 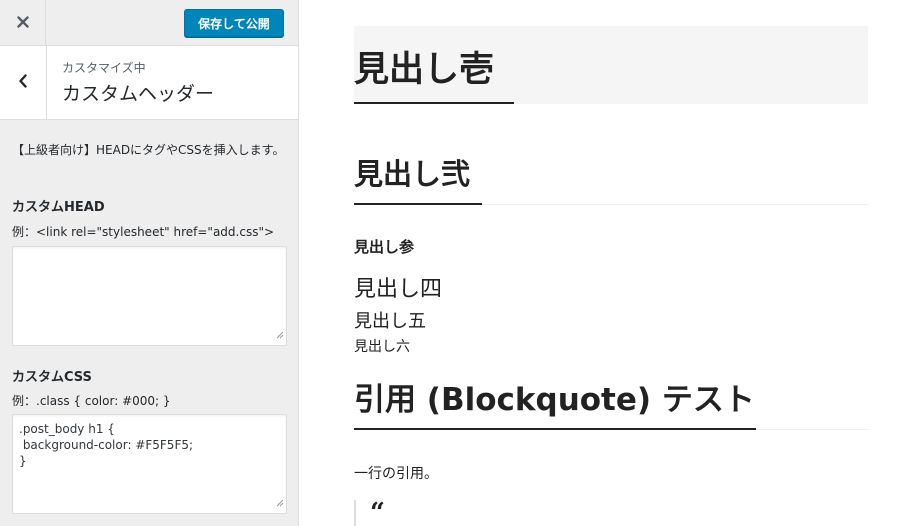 I want to click on custom-css-example: 例：.class { color: #000; }, so click(x=91, y=401).